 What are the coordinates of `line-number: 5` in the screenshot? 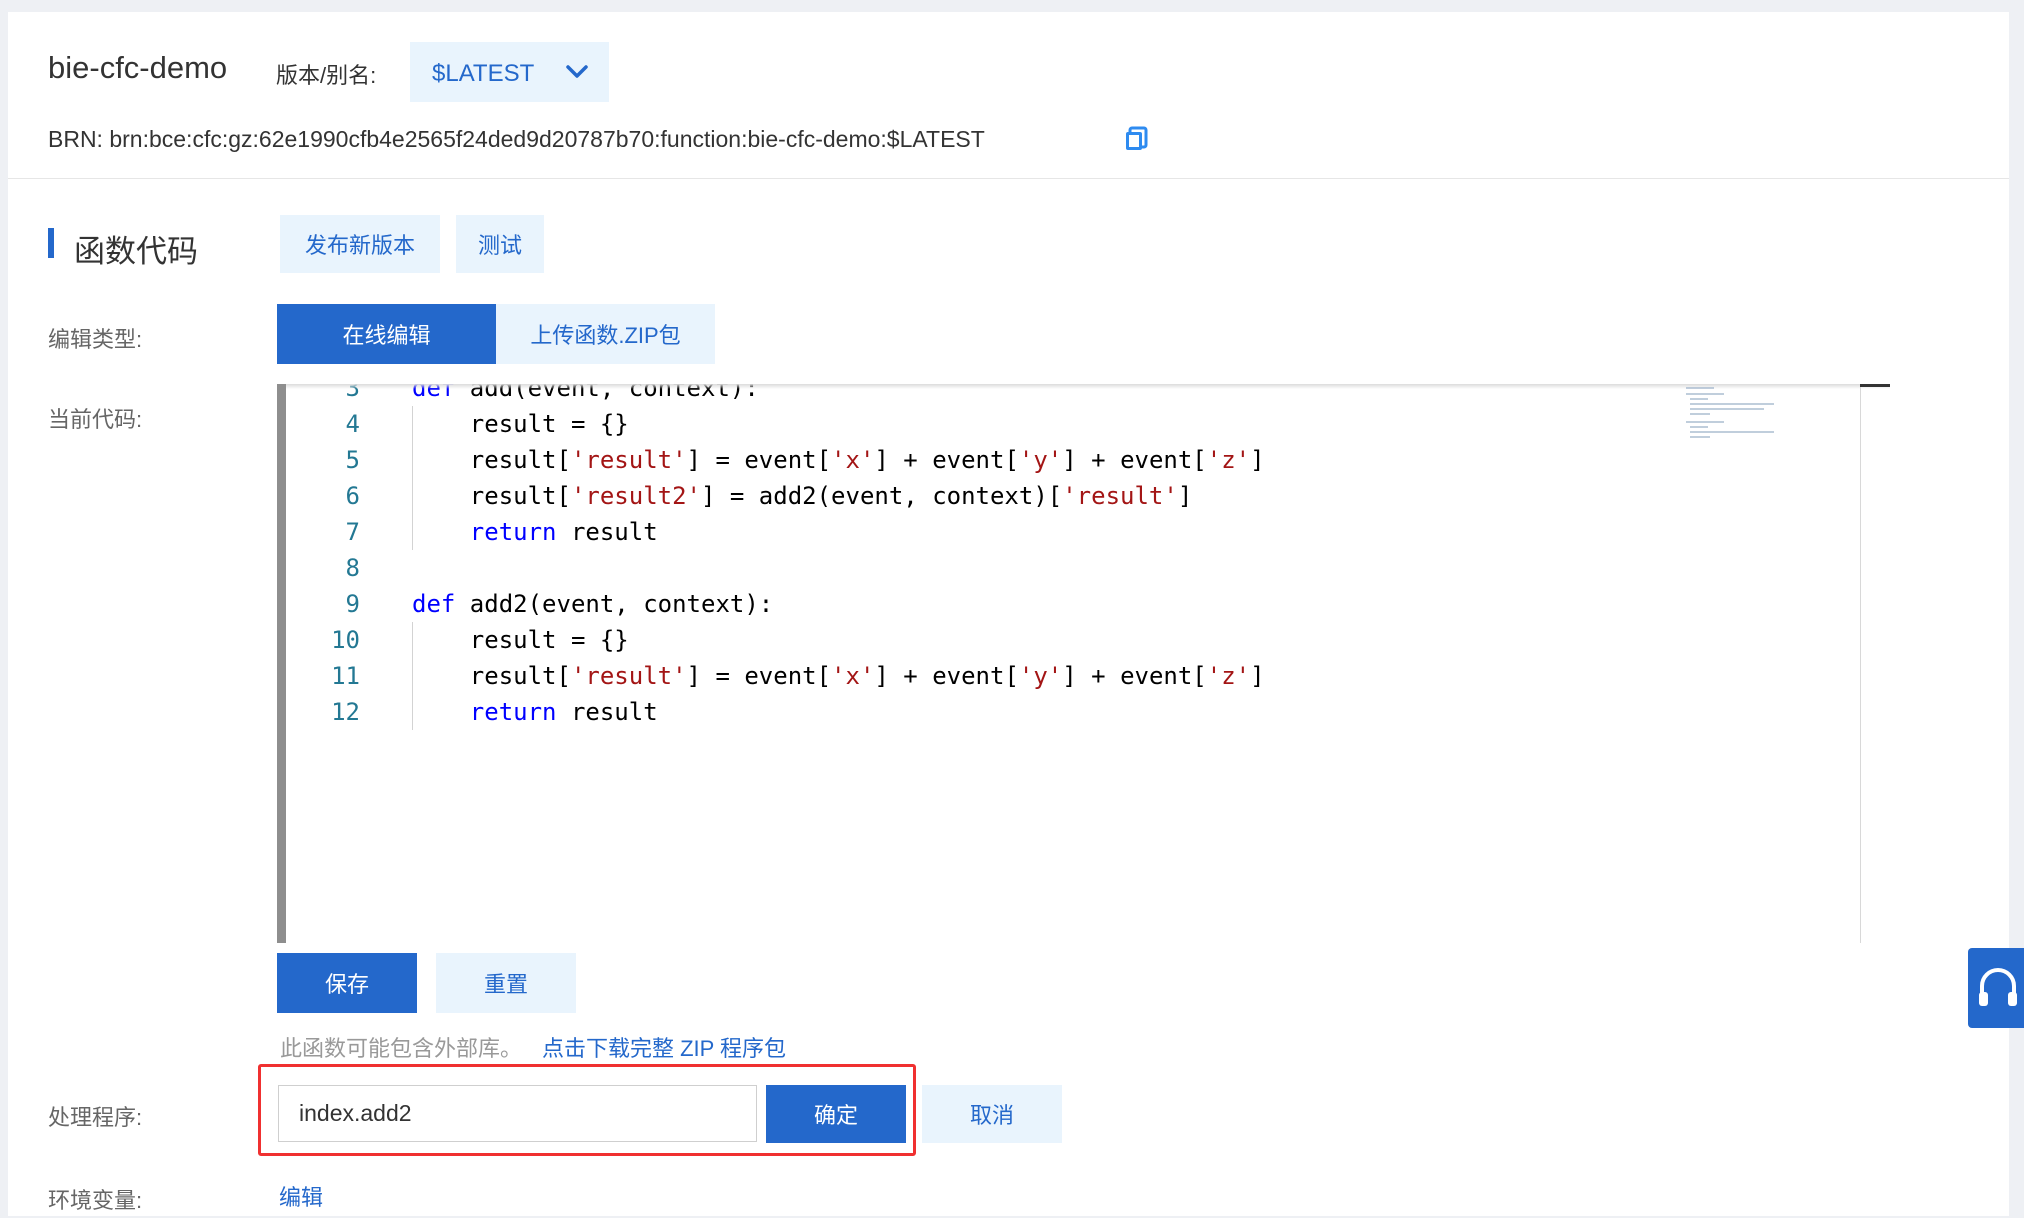 It's located at (352, 460).